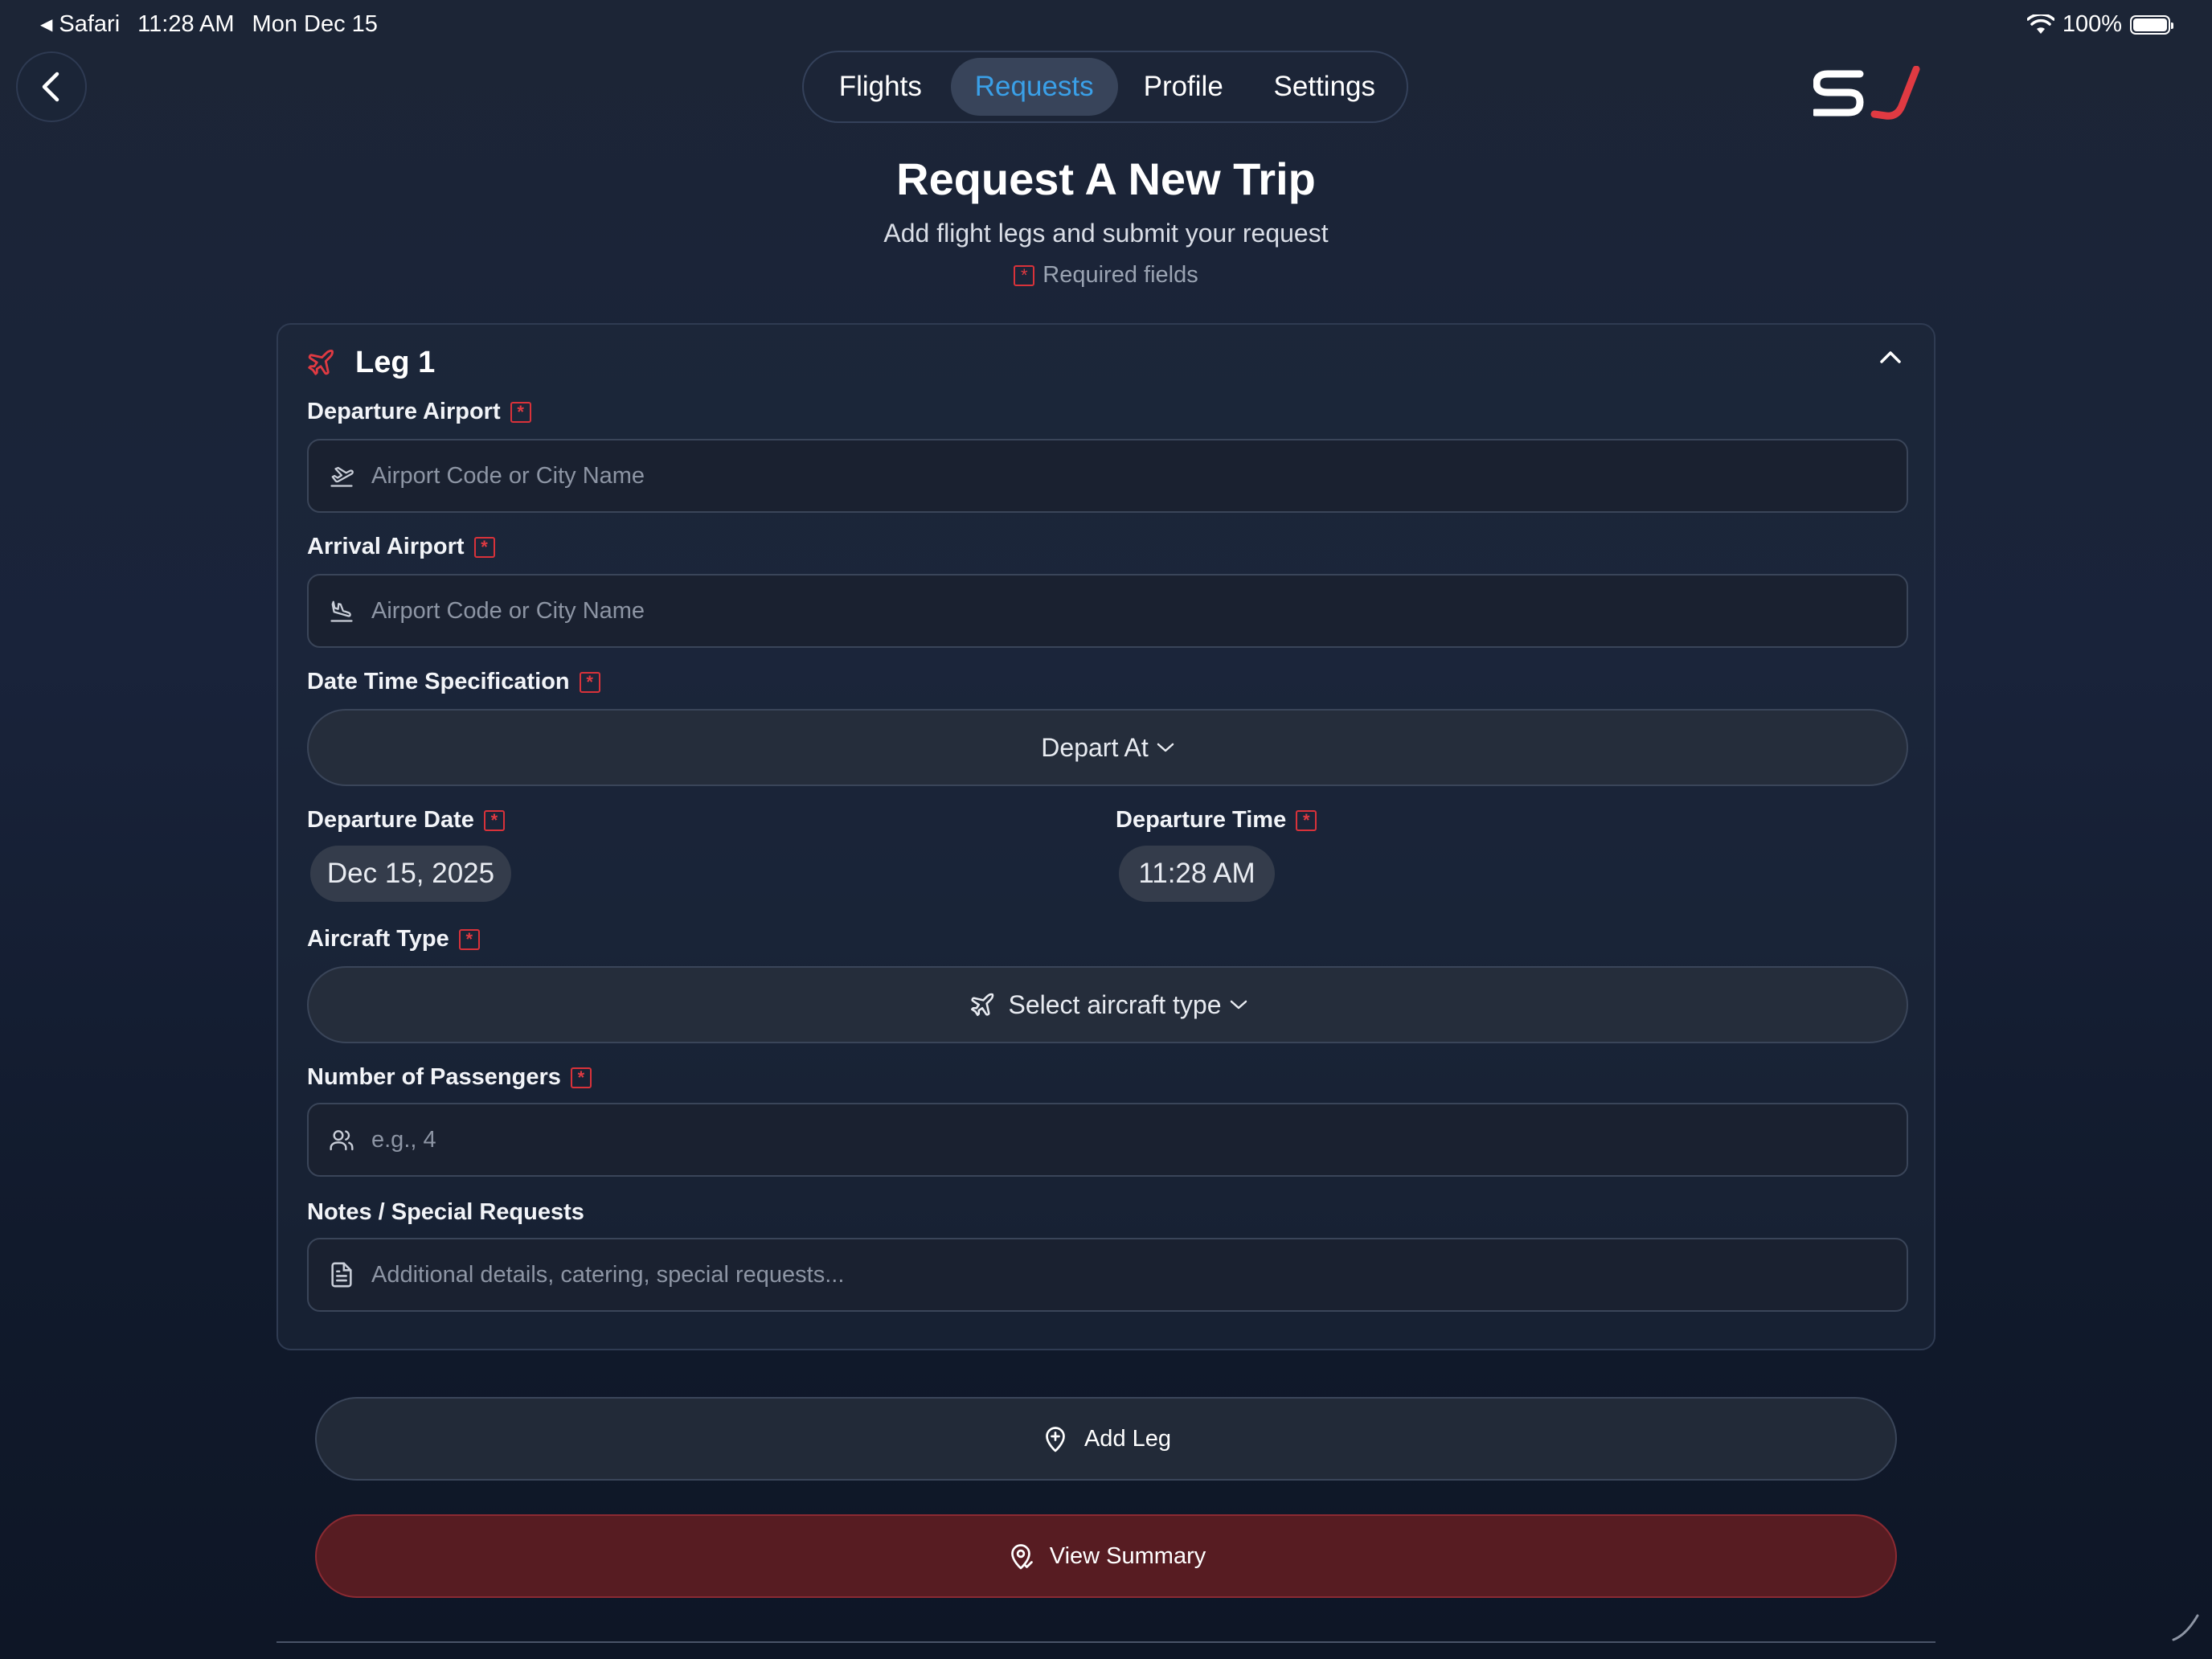 The width and height of the screenshot is (2212, 1659). I want to click on chevron-left-icon, so click(50, 87).